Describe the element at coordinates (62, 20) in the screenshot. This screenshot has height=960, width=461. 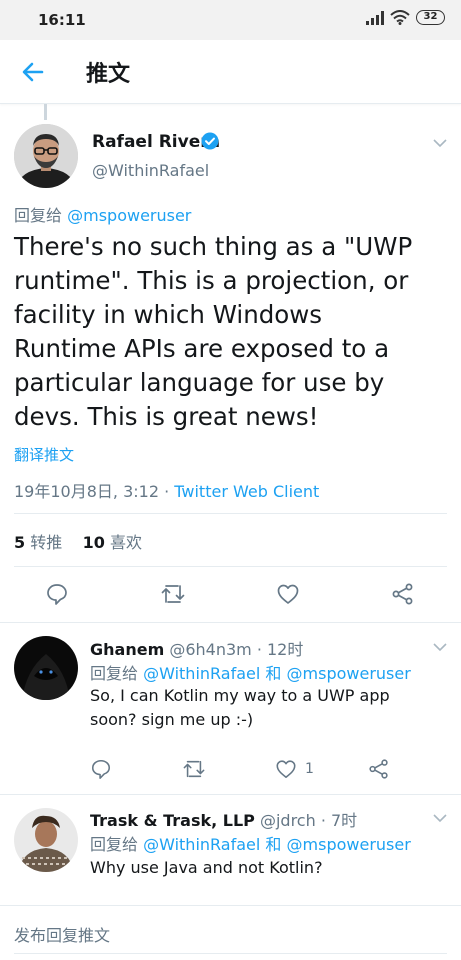
I see `status-time: 16:11` at that location.